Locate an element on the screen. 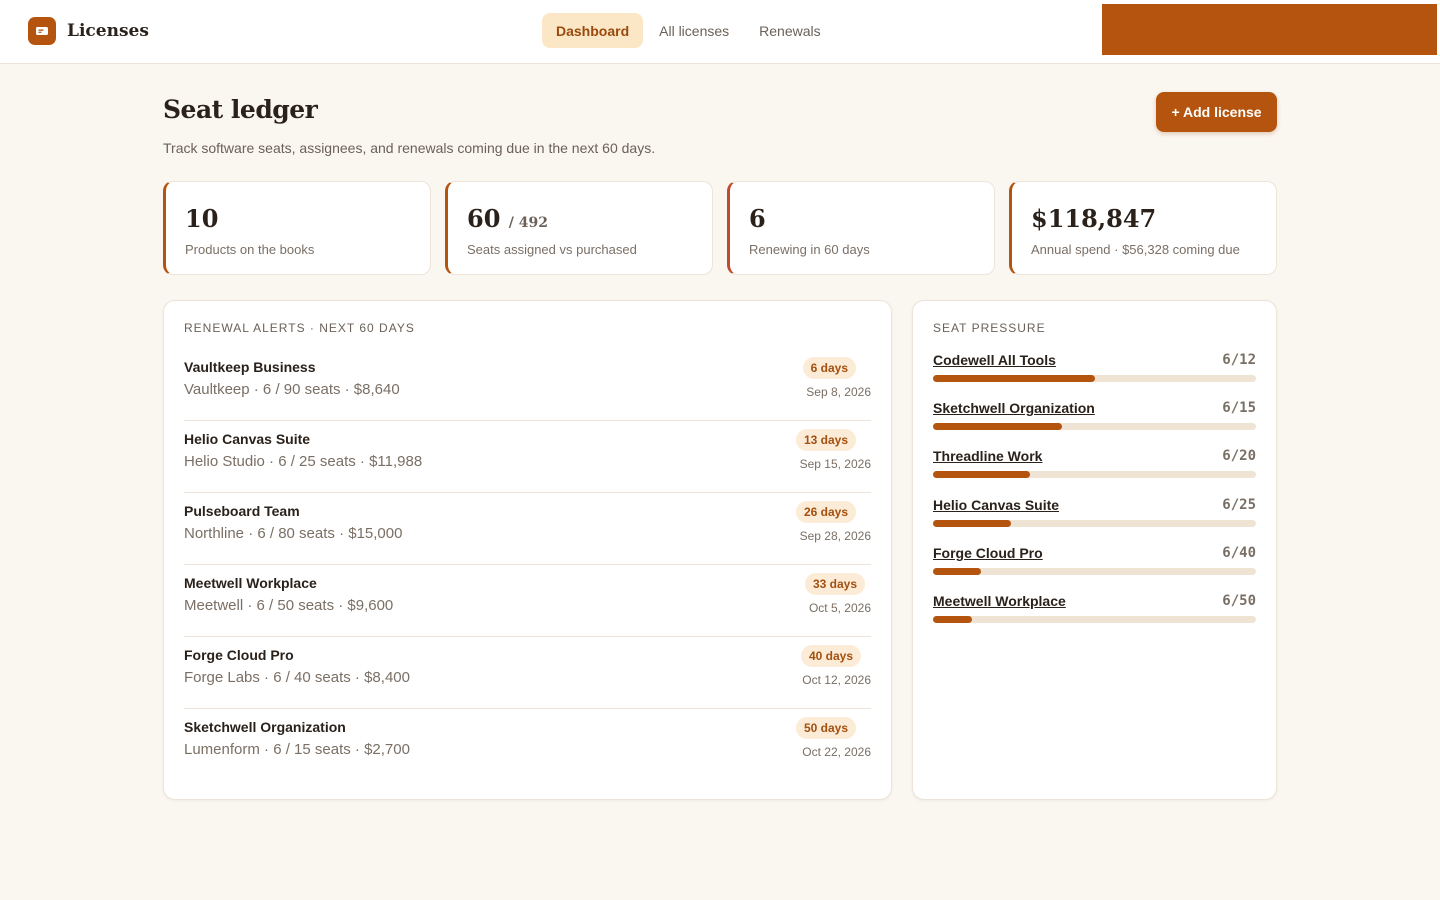 This screenshot has width=1440, height=900. stat-value-suffix: / 492 is located at coordinates (528, 223).